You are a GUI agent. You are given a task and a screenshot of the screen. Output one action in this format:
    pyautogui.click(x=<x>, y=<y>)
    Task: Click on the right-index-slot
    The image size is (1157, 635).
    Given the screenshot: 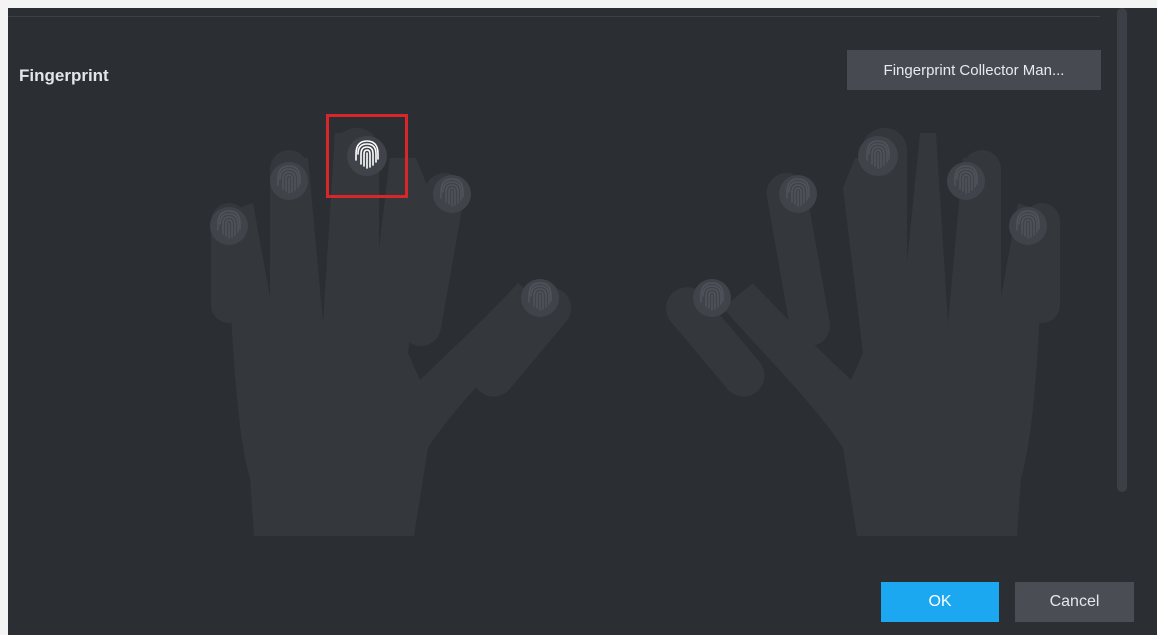 What is the action you would take?
    pyautogui.click(x=798, y=194)
    